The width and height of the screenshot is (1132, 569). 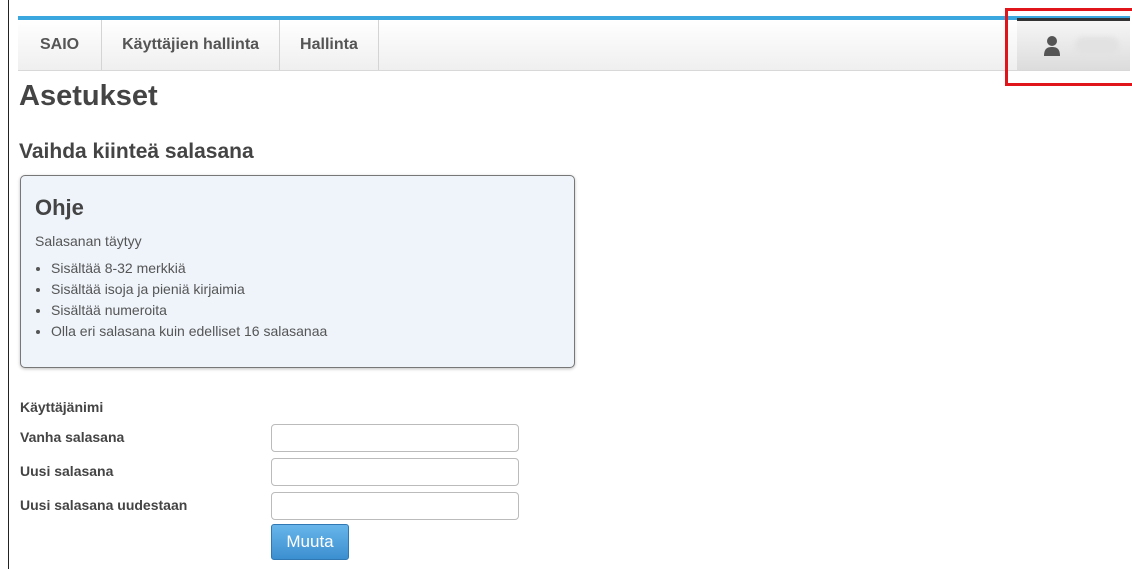 I want to click on nav-item-user-management: Käyttäjien hallinta, so click(x=191, y=45).